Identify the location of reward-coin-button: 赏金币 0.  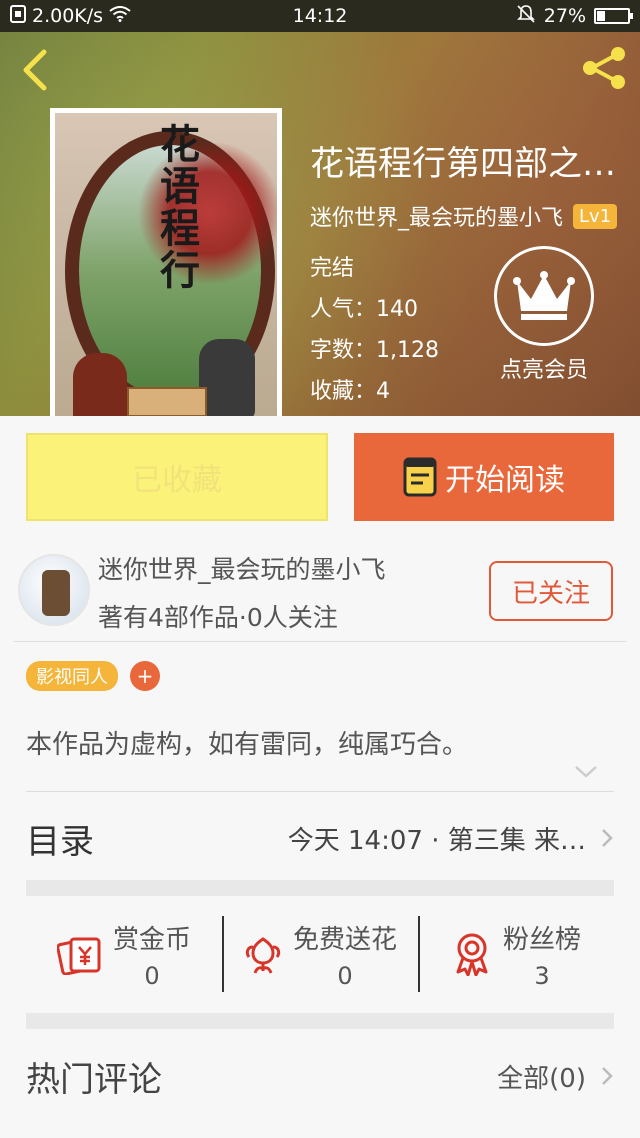
(124, 954).